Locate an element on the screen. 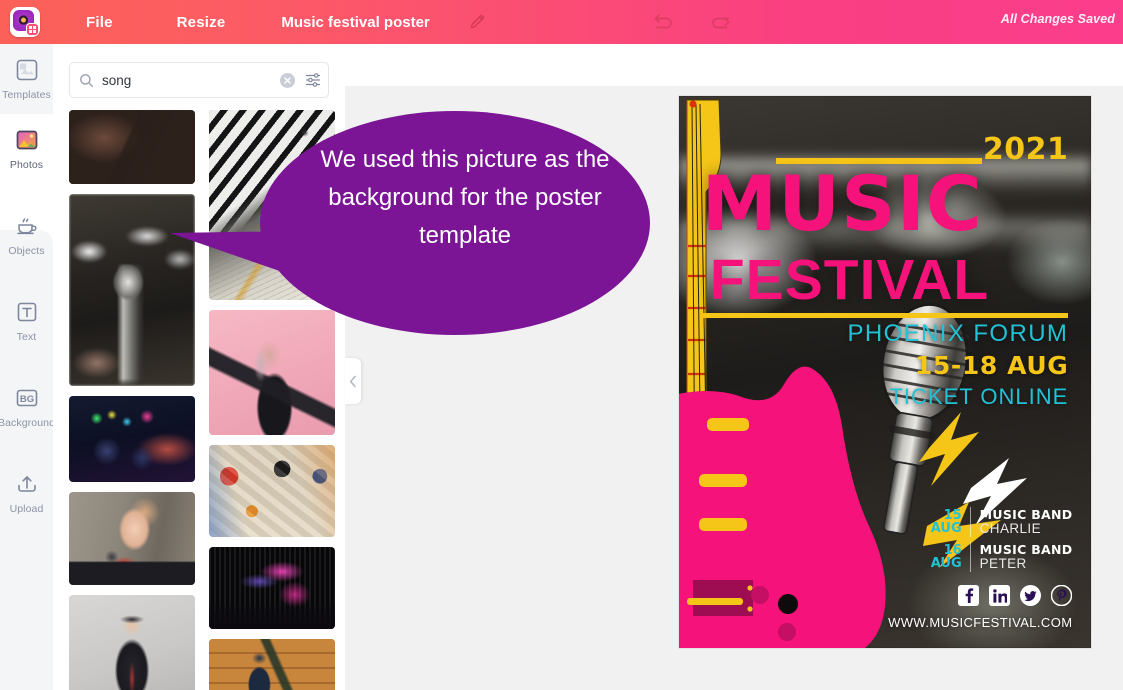 The height and width of the screenshot is (690, 1123). sidebar-item-objects: Objects is located at coordinates (26, 235).